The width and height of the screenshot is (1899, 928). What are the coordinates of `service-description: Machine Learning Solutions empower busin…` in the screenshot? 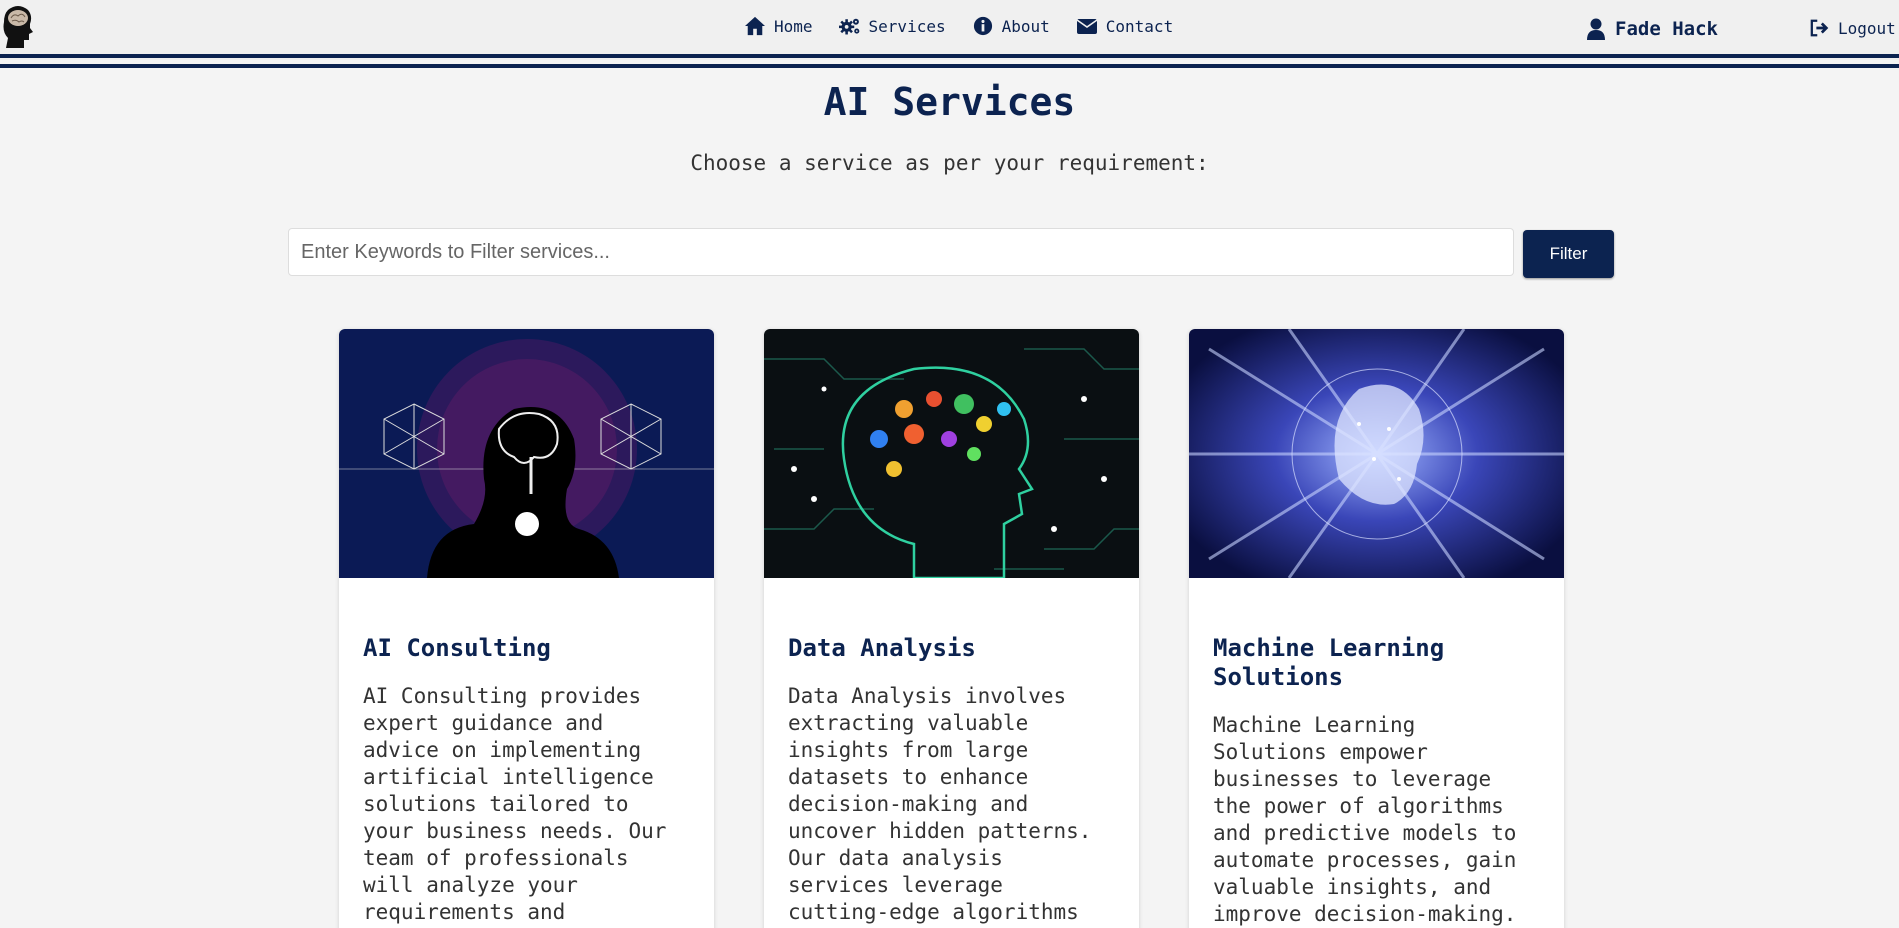 It's located at (1365, 819).